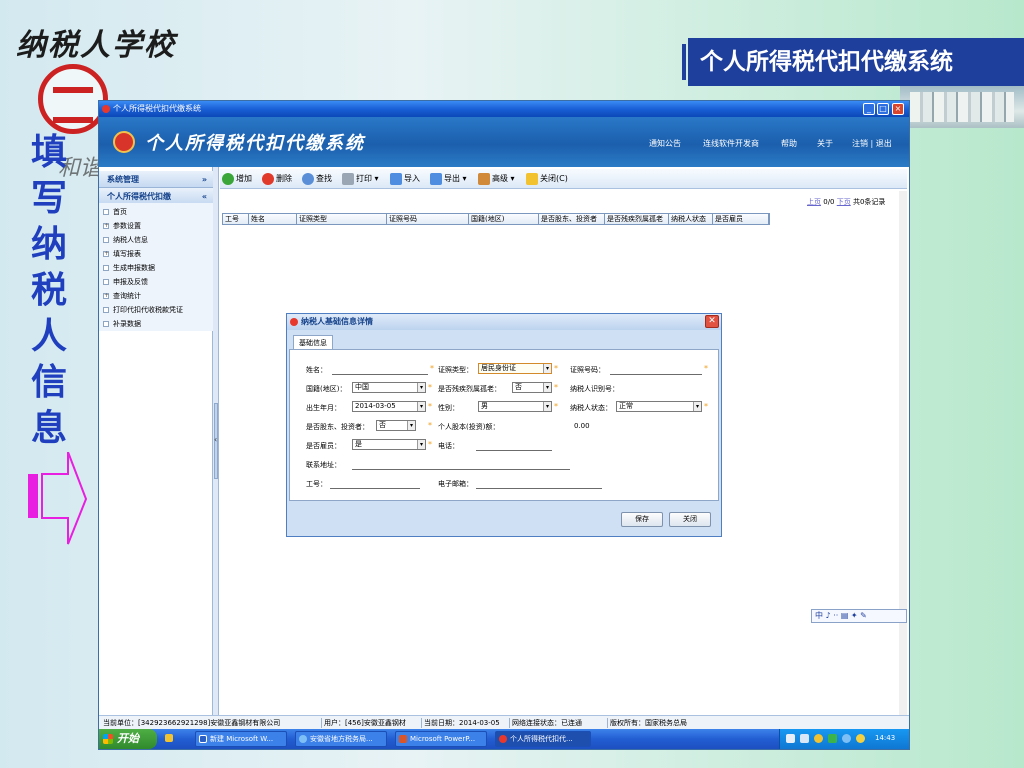 The height and width of the screenshot is (768, 1024). I want to click on capital-value: 0.00, so click(582, 426).